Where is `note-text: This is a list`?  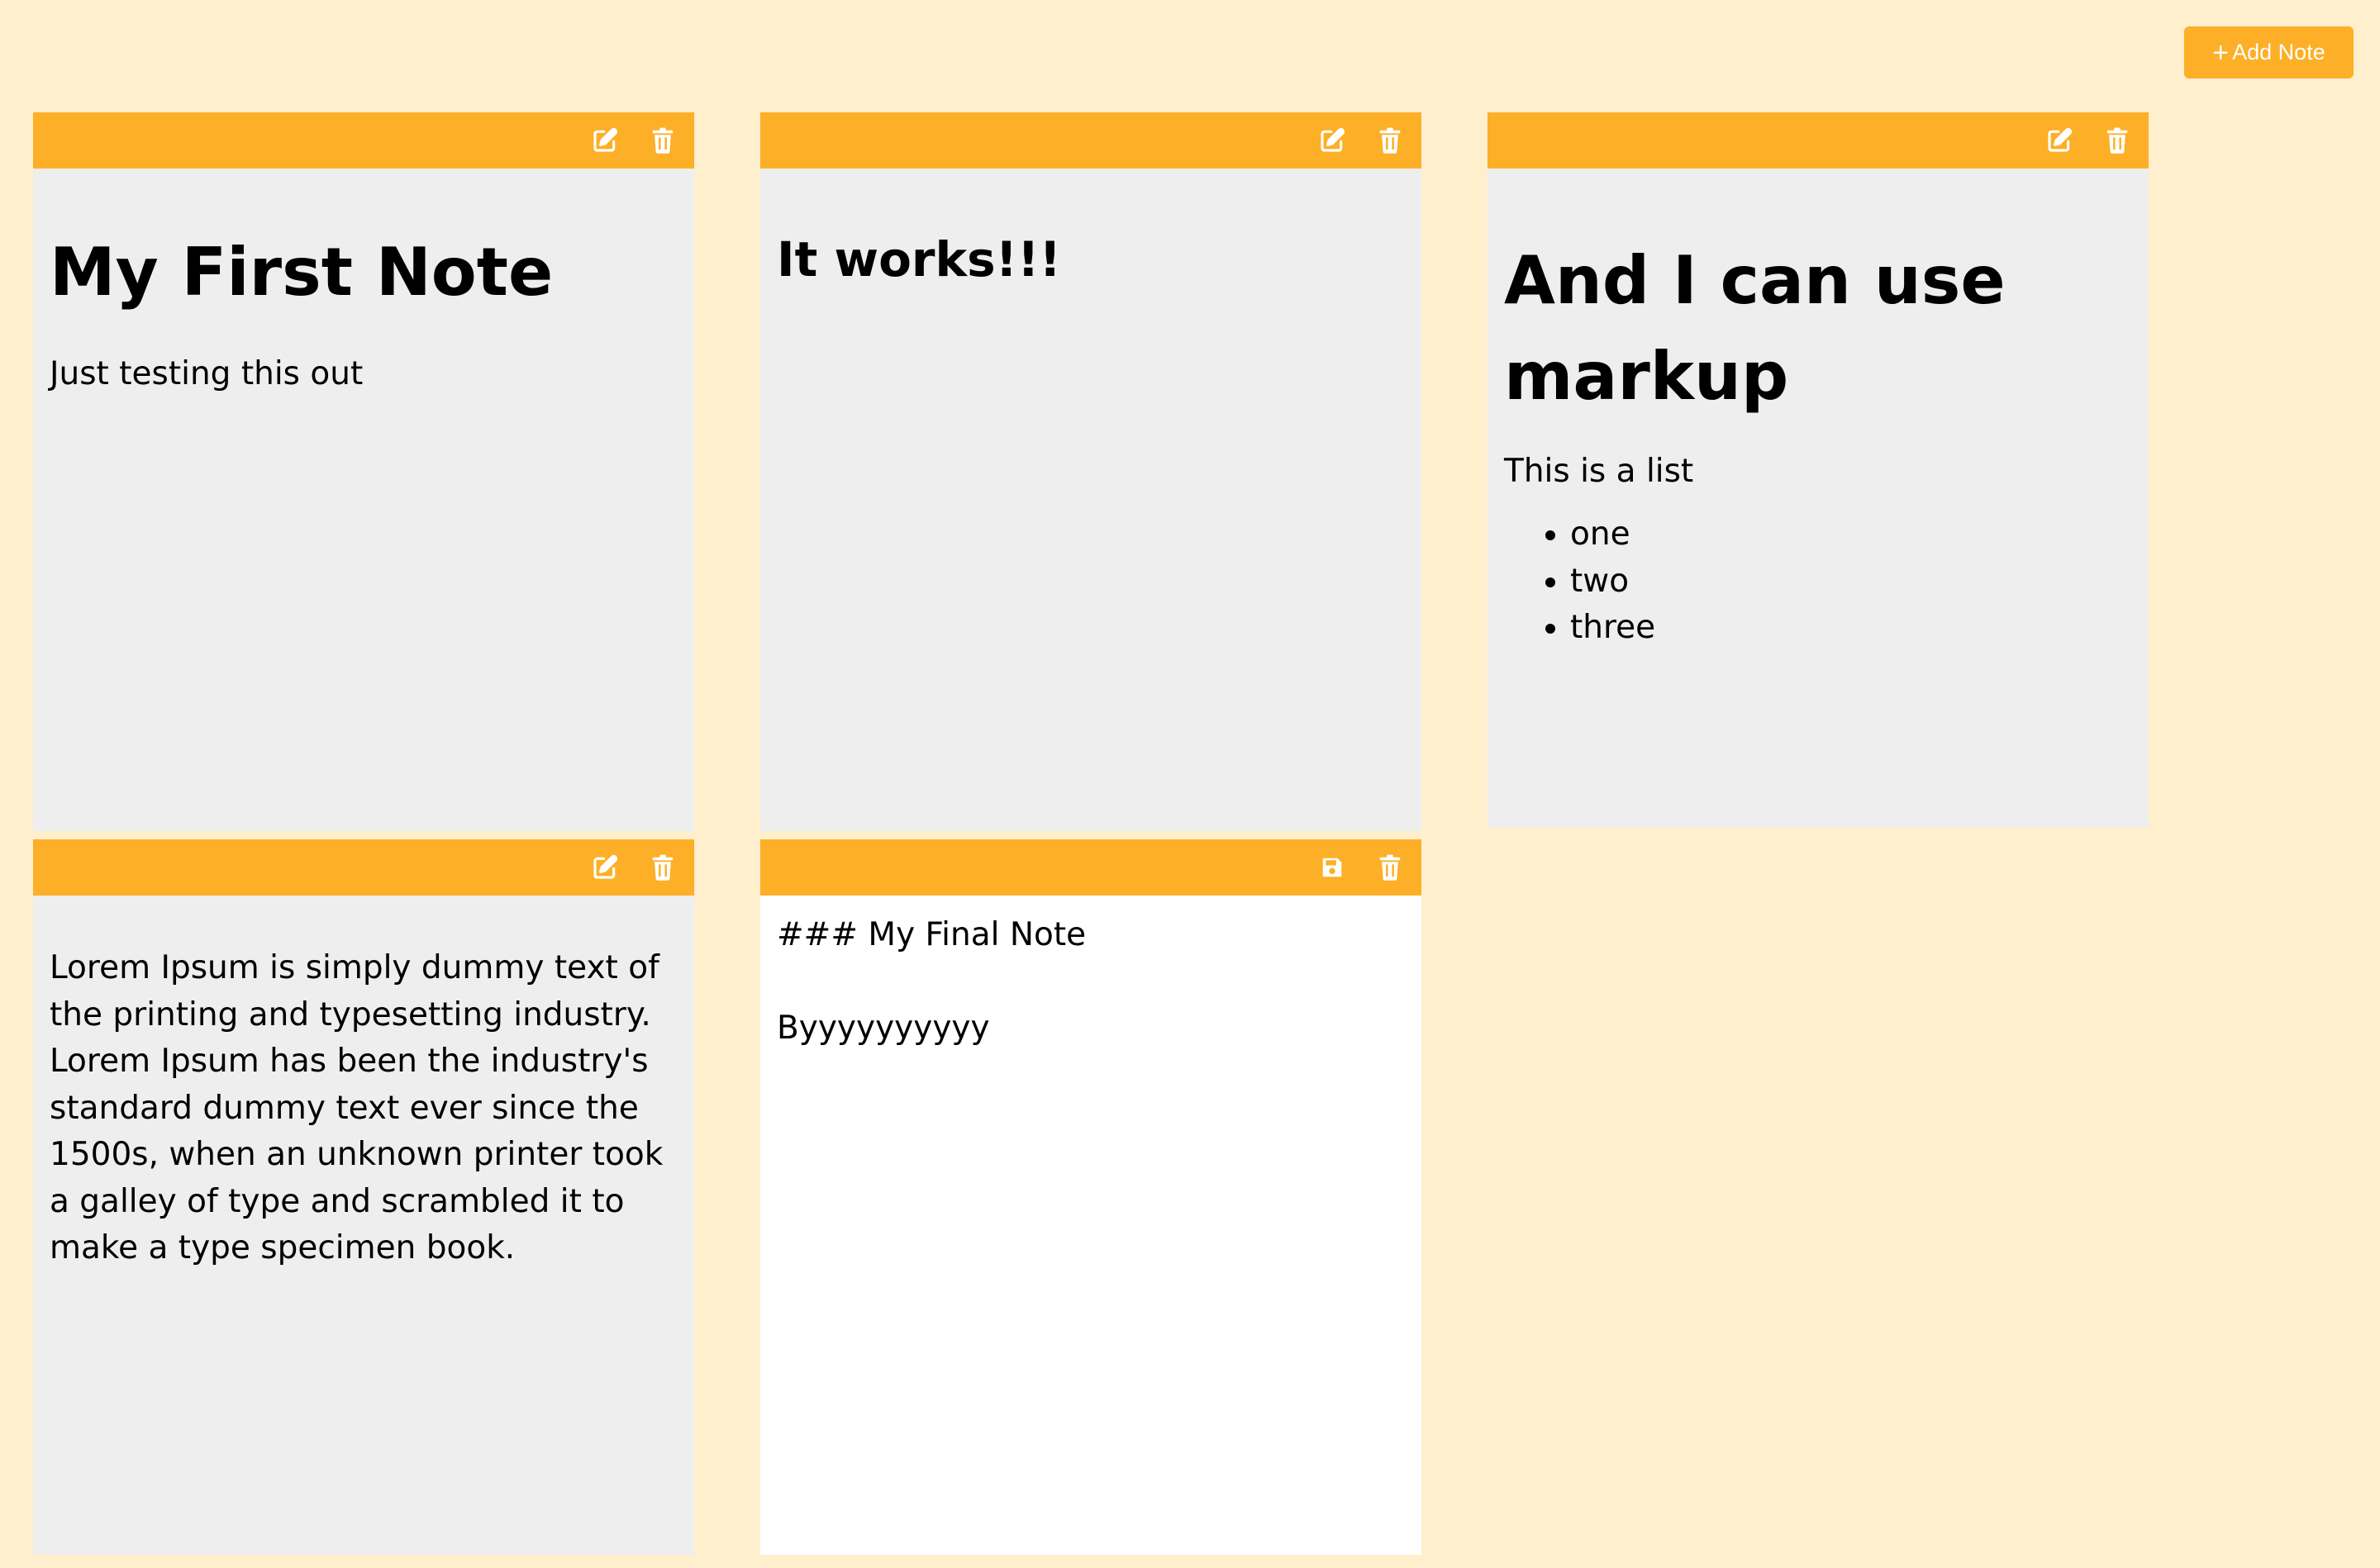 note-text: This is a list is located at coordinates (1599, 472).